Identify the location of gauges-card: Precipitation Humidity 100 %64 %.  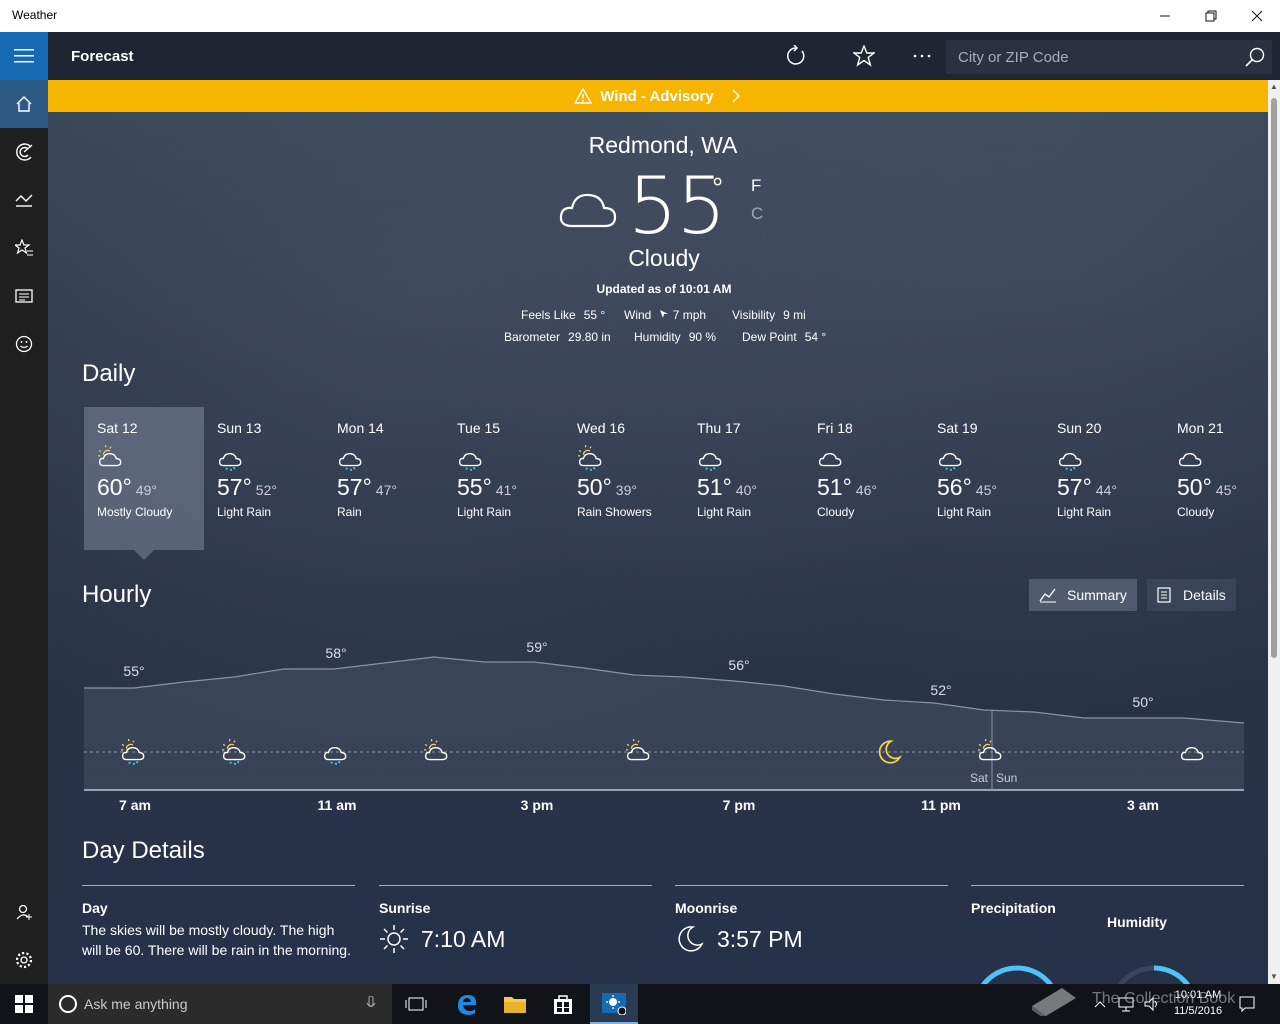
(1107, 934).